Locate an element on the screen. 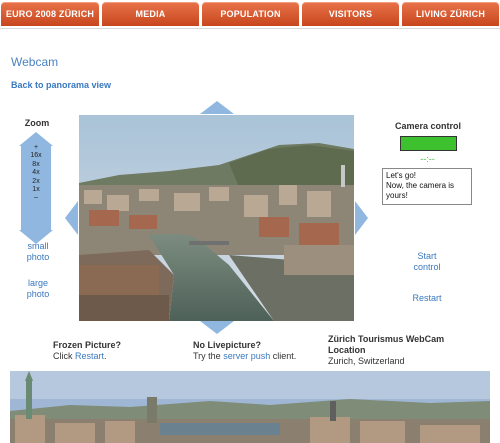  zoom-8x: 8x is located at coordinates (36, 165).